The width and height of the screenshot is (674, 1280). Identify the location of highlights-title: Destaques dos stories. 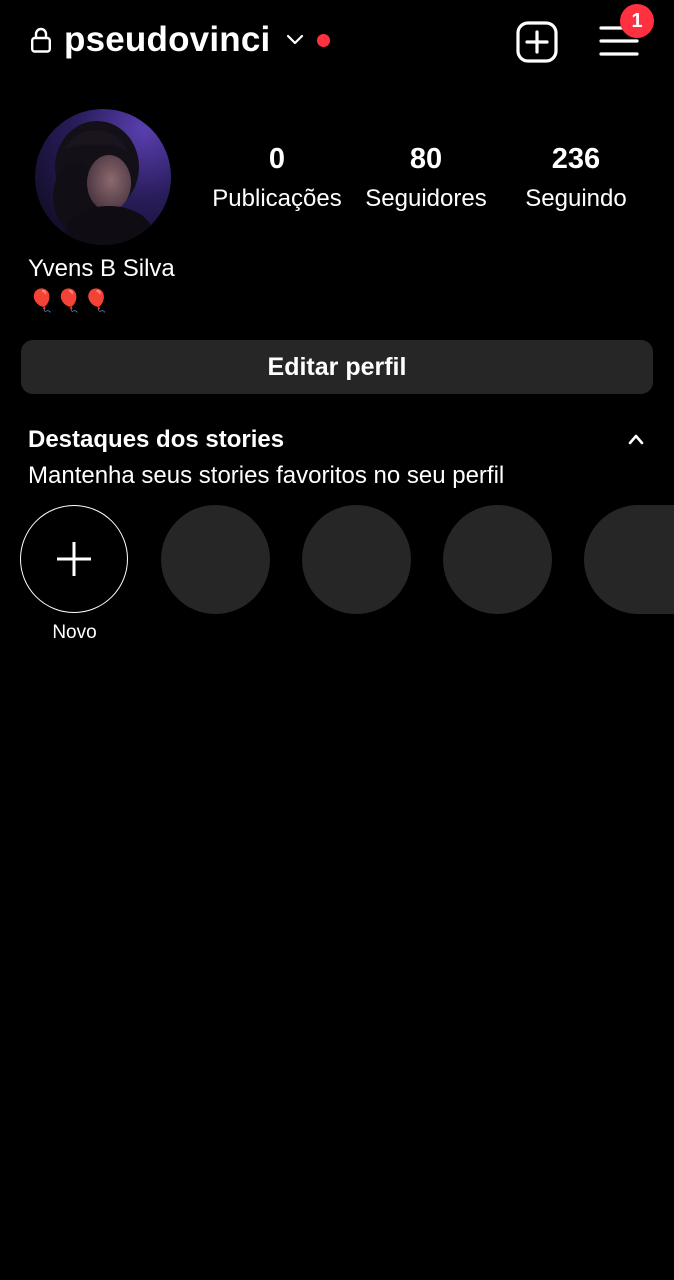
(156, 439).